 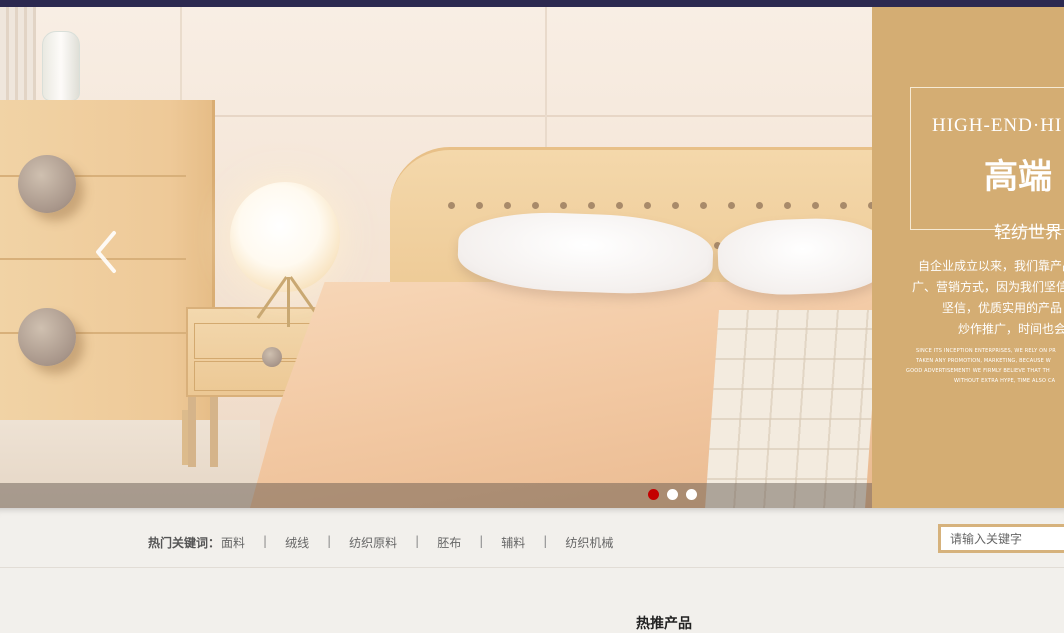 What do you see at coordinates (373, 542) in the screenshot?
I see `keyword-link: 纺织原料` at bounding box center [373, 542].